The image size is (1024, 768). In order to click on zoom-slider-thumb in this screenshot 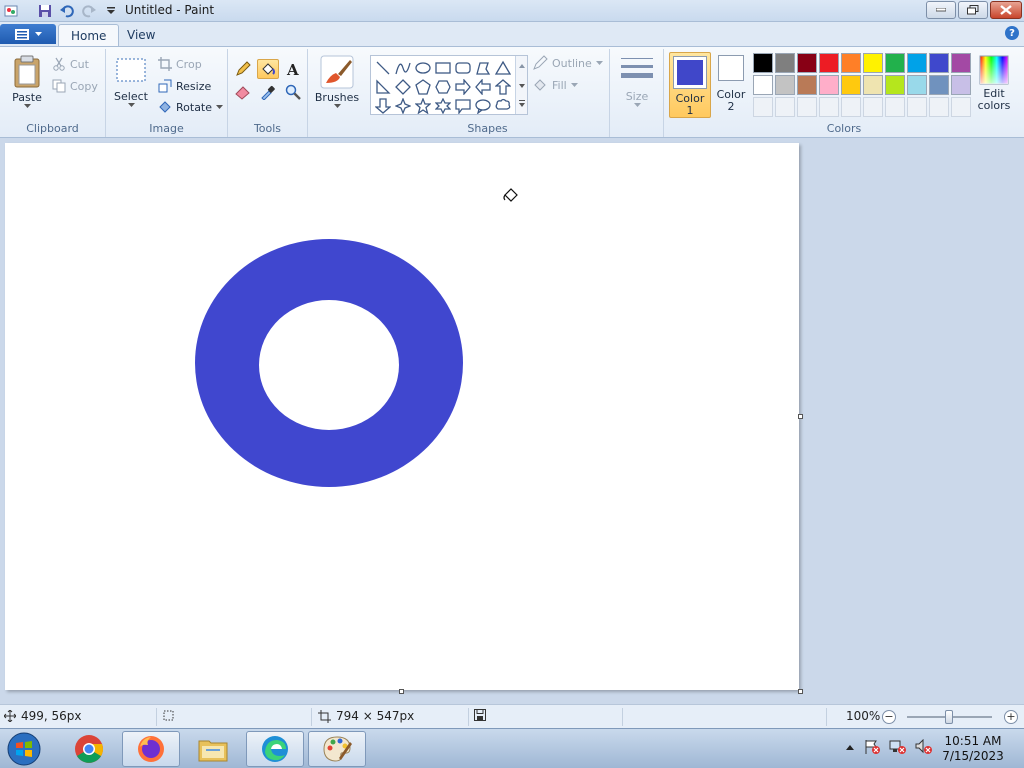, I will do `click(949, 717)`.